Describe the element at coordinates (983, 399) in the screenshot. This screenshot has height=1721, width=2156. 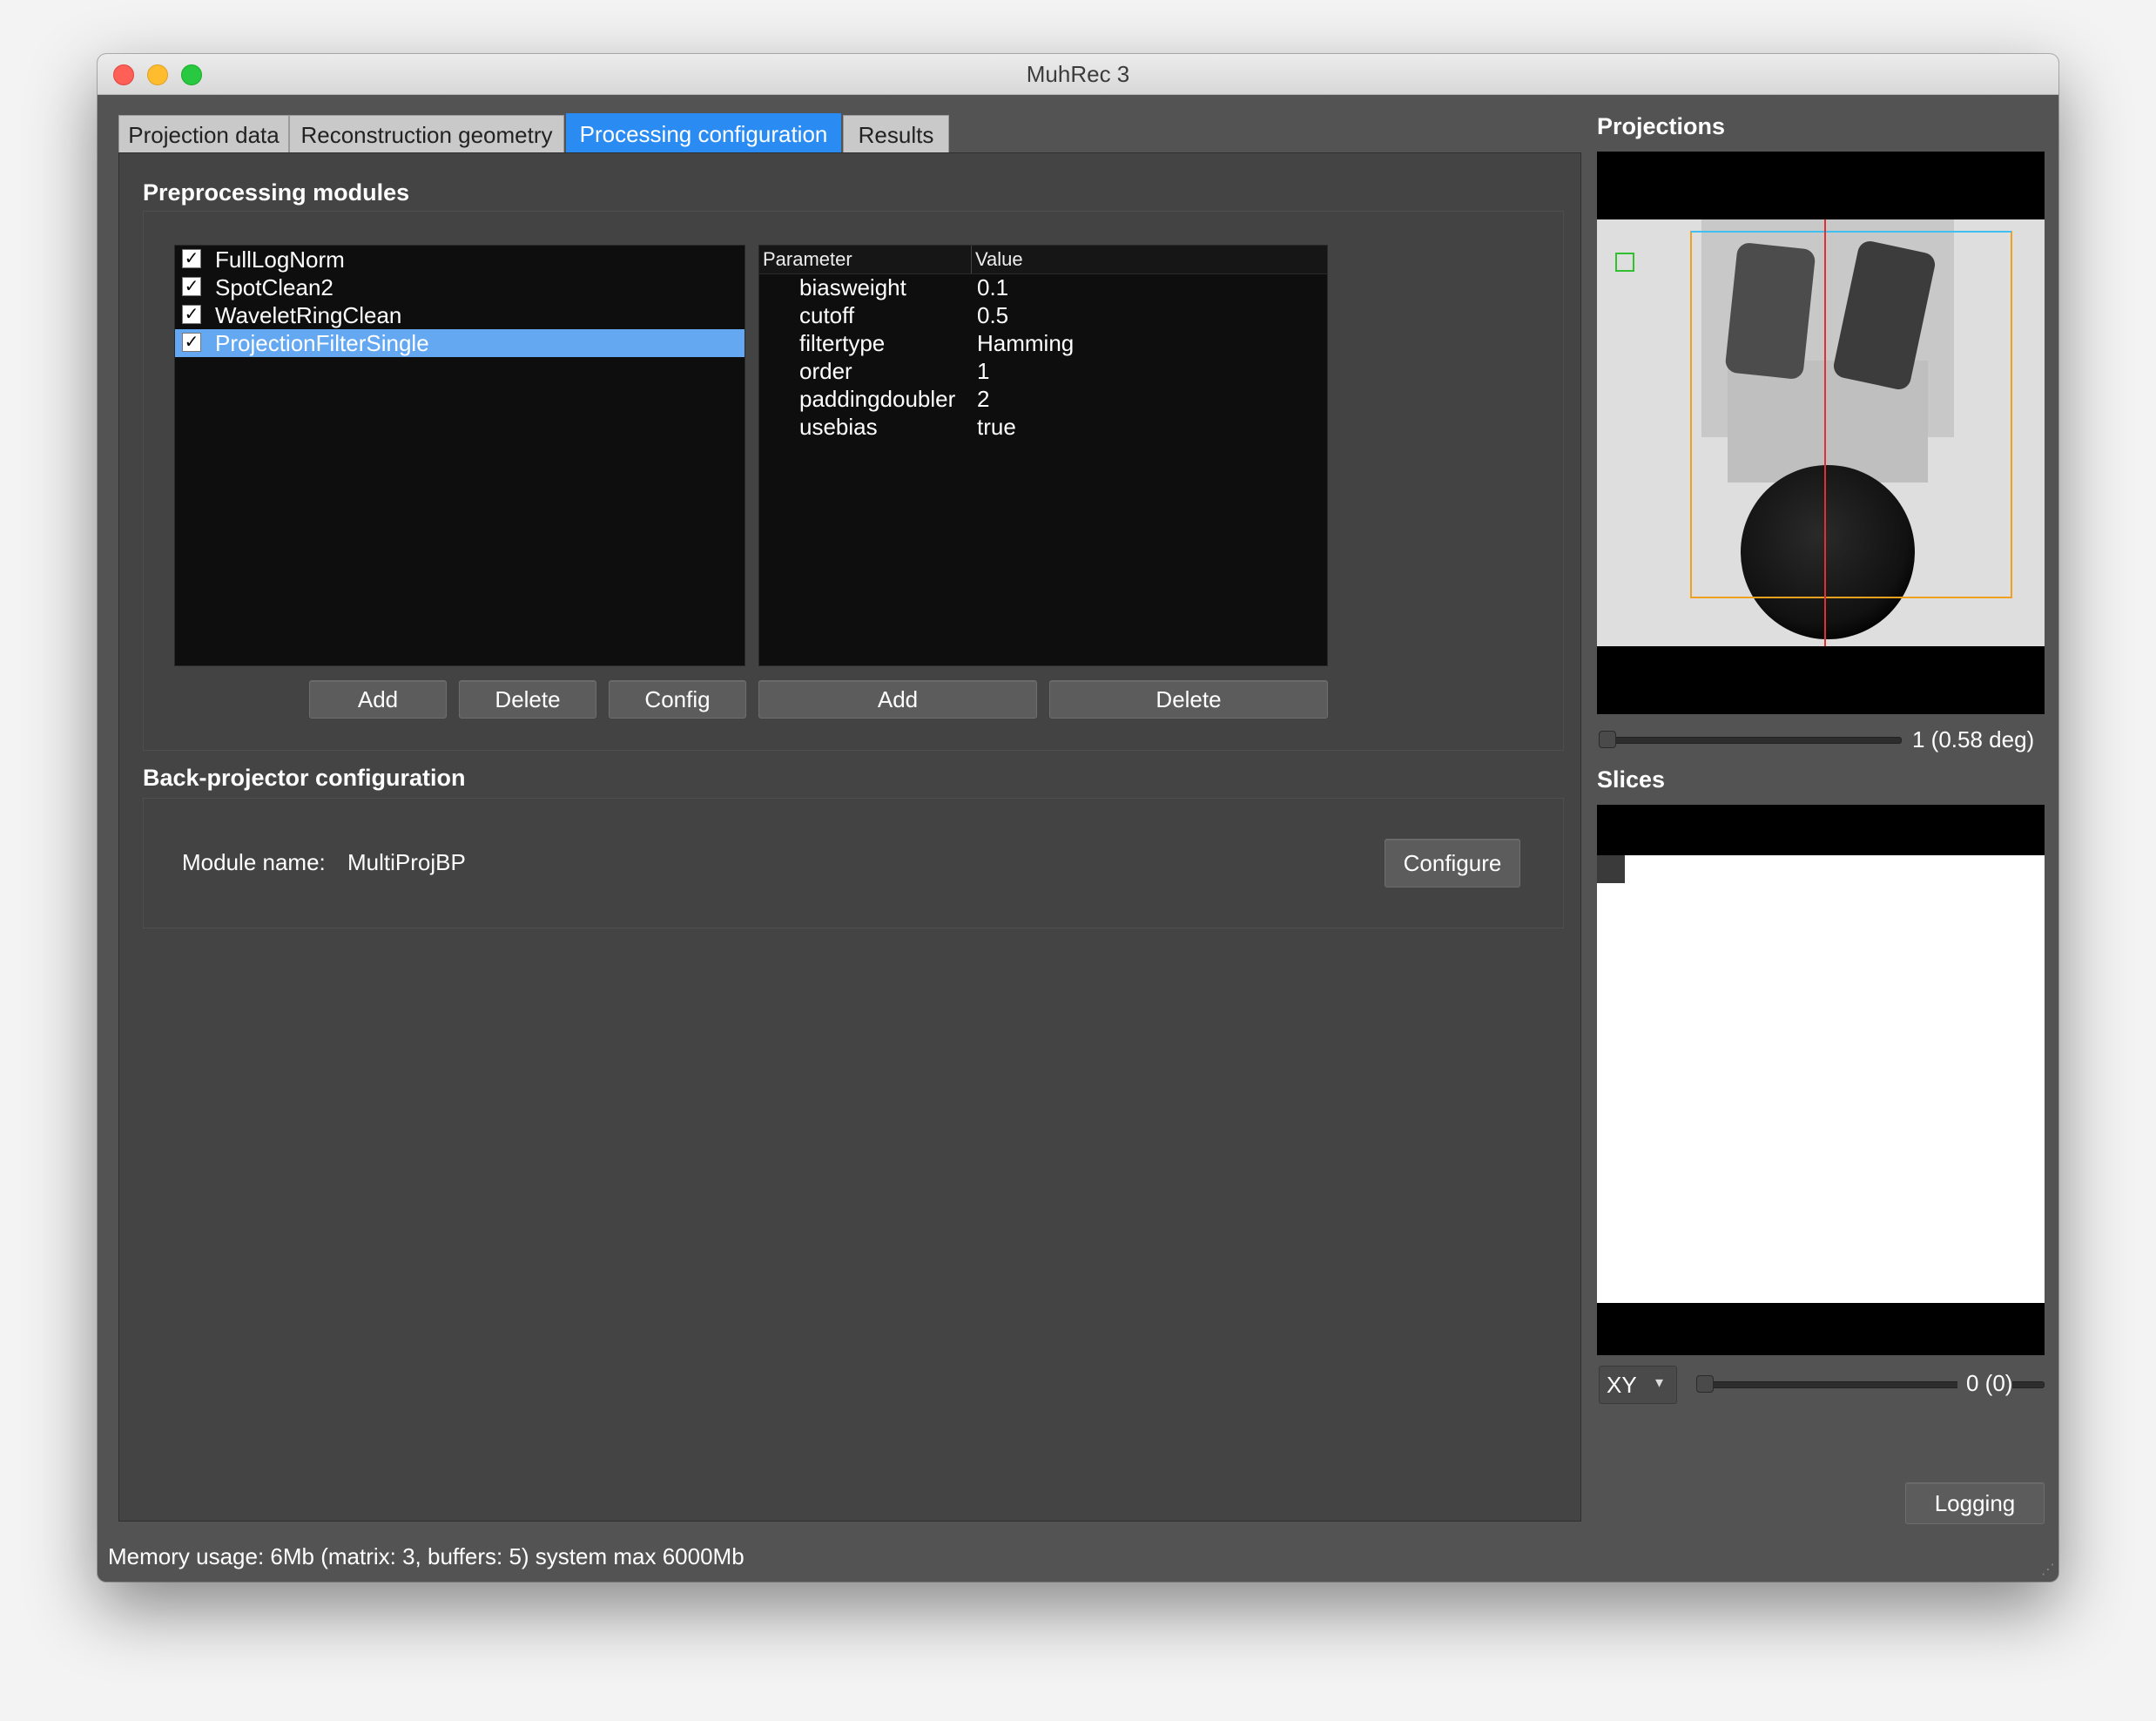
I see `param-value: 2` at that location.